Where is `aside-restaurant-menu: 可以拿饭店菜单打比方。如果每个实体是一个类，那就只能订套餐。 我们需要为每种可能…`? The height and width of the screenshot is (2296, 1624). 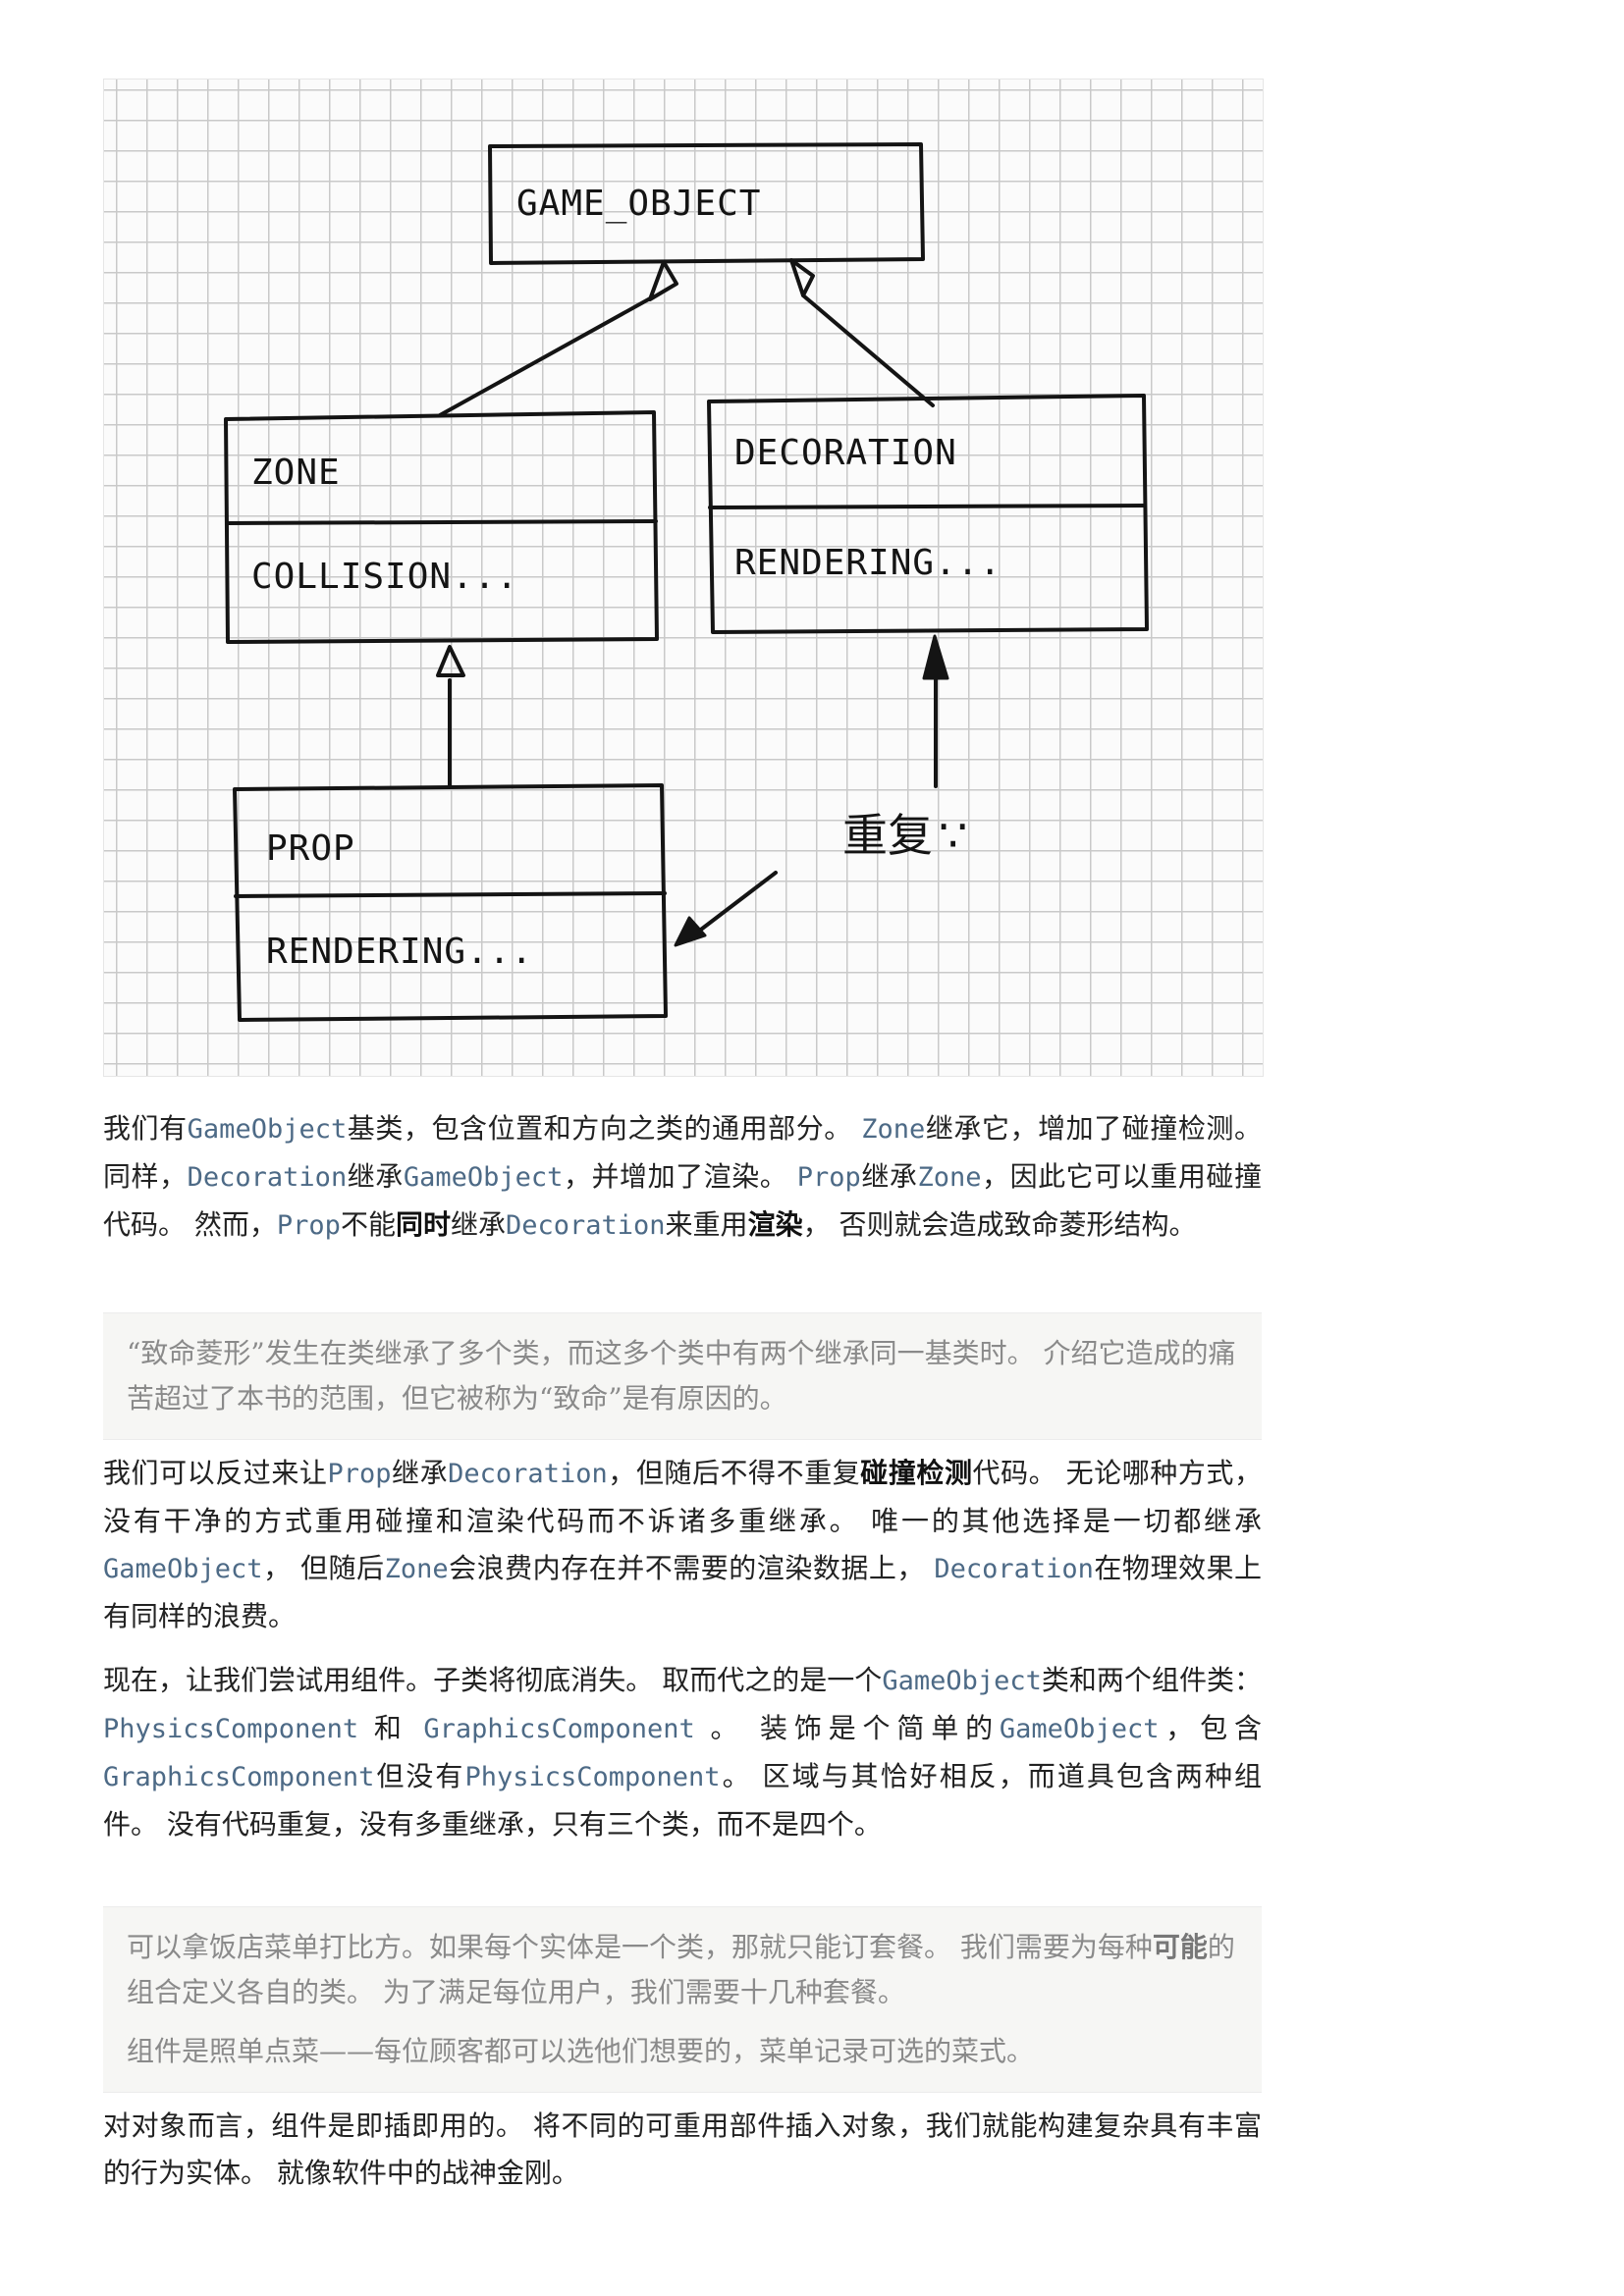 aside-restaurant-menu: 可以拿饭店菜单打比方。如果每个实体是一个类，那就只能订套餐。 我们需要为每种可能… is located at coordinates (682, 1999).